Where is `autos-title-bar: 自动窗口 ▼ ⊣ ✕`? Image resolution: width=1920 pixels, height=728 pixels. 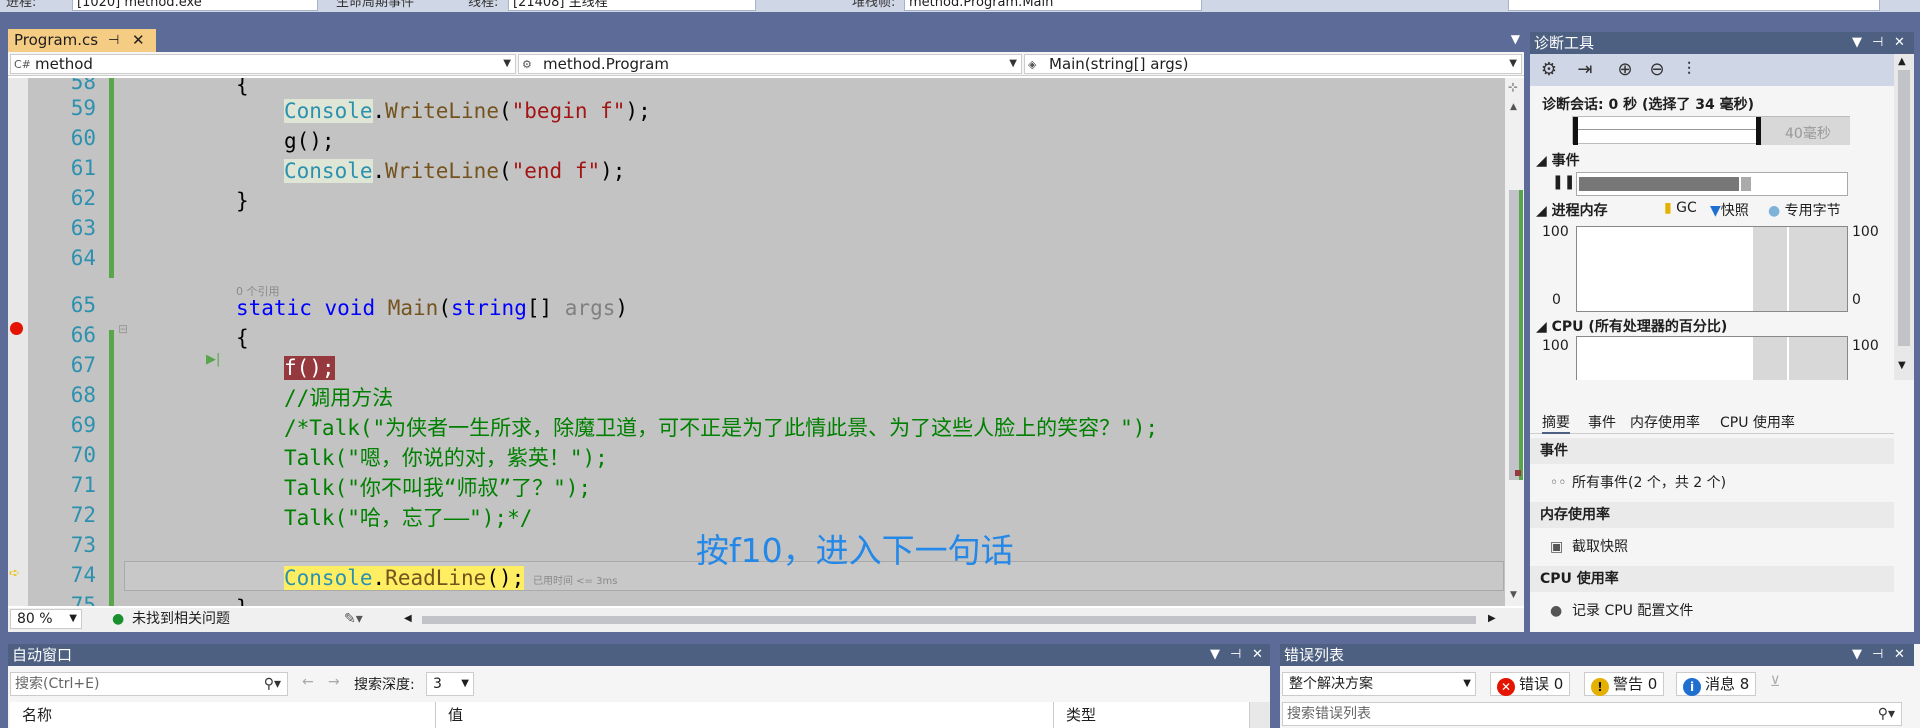
autos-title-bar: 自动窗口 ▼ ⊣ ✕ is located at coordinates (639, 655).